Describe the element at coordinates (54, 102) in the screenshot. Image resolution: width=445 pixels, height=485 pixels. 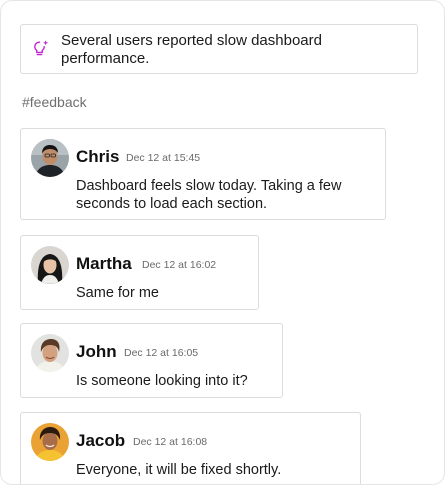
I see `channel-name: #feedback` at that location.